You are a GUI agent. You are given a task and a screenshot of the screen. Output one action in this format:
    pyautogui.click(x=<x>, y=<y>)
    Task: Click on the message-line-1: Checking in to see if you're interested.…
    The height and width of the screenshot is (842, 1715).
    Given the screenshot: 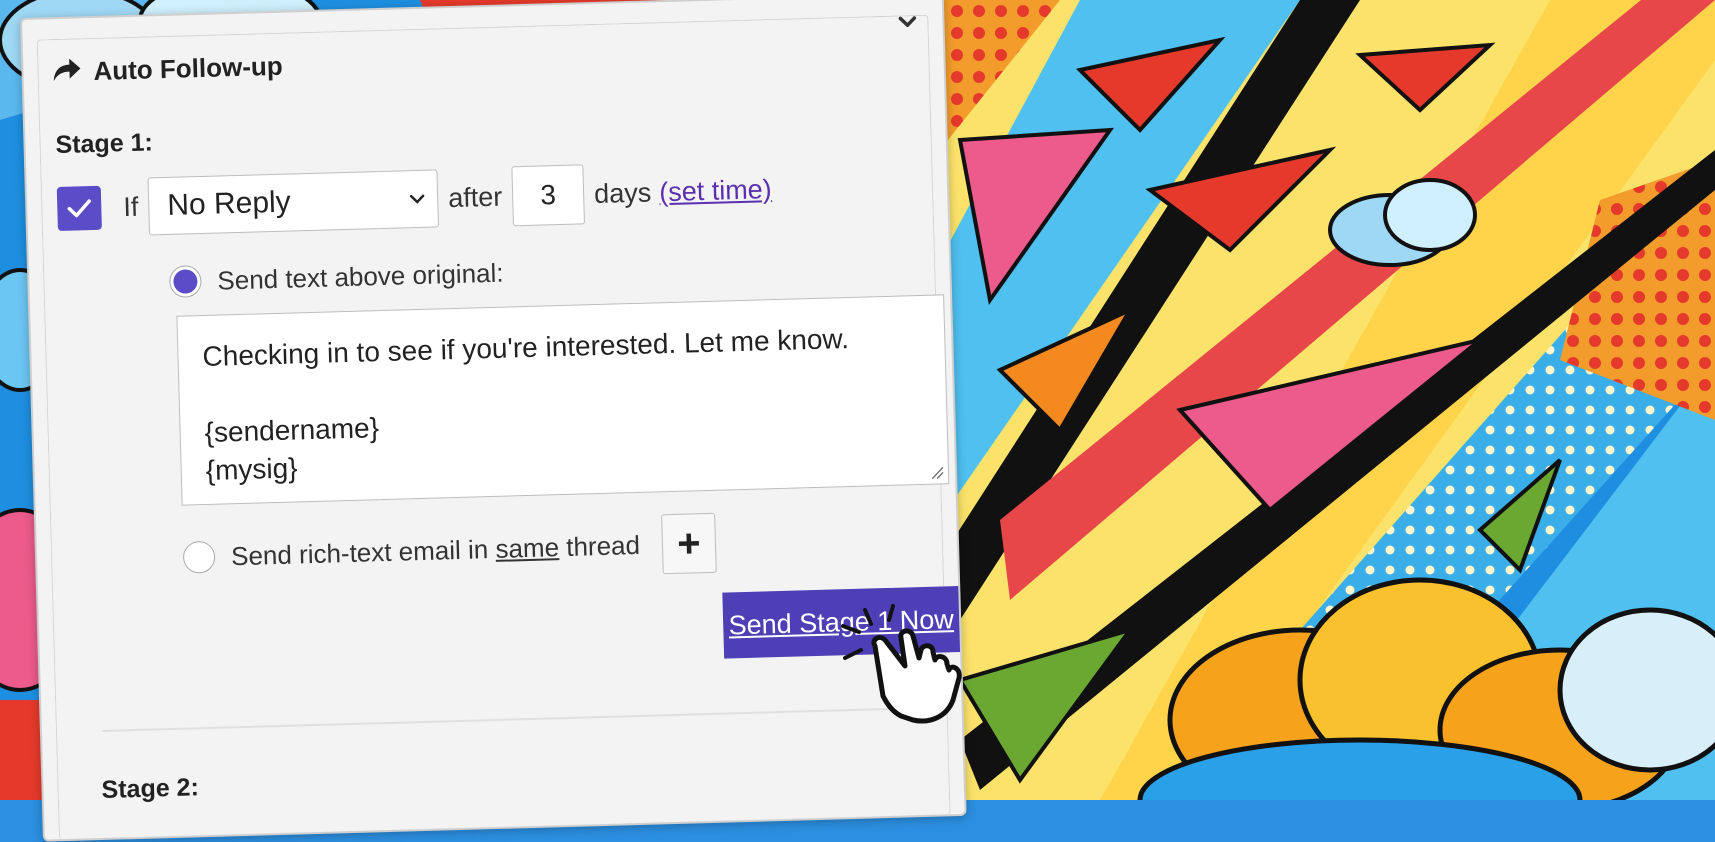 What is the action you would take?
    pyautogui.click(x=526, y=347)
    